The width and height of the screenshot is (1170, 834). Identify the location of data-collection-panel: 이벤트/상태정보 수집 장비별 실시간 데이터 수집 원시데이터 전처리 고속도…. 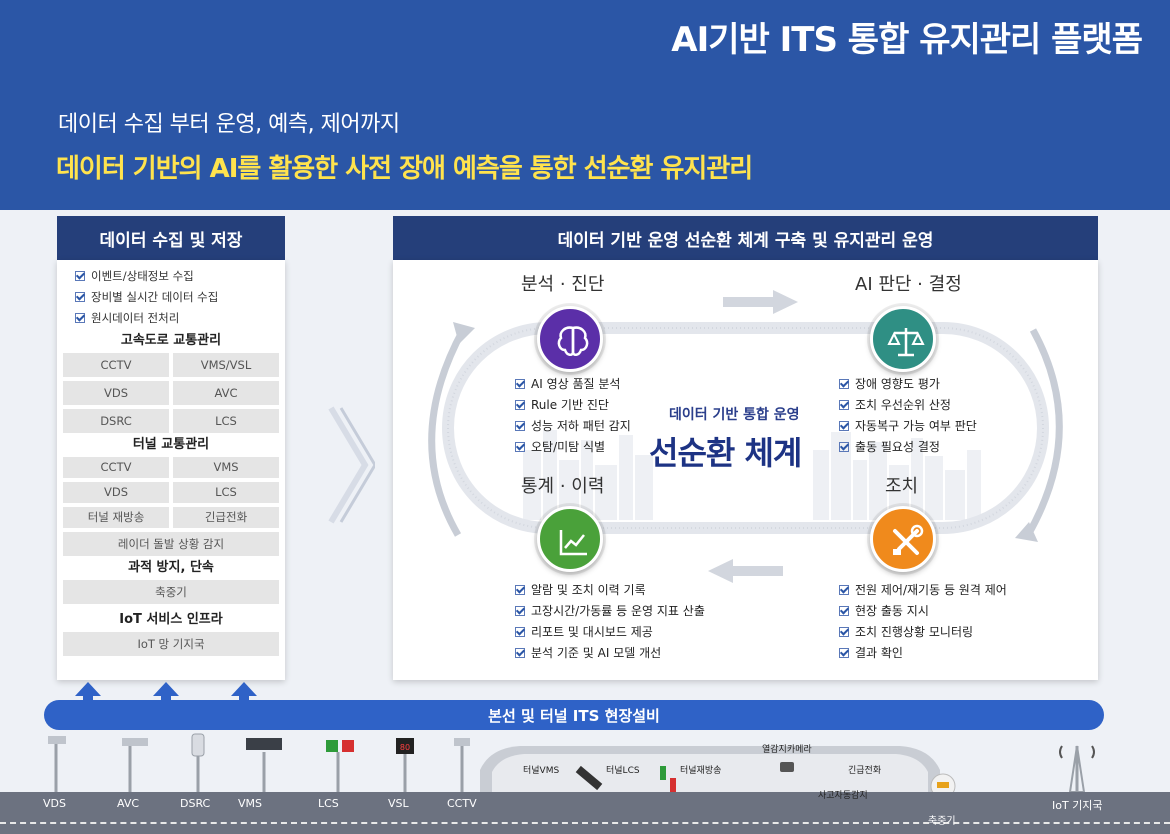
(171, 470).